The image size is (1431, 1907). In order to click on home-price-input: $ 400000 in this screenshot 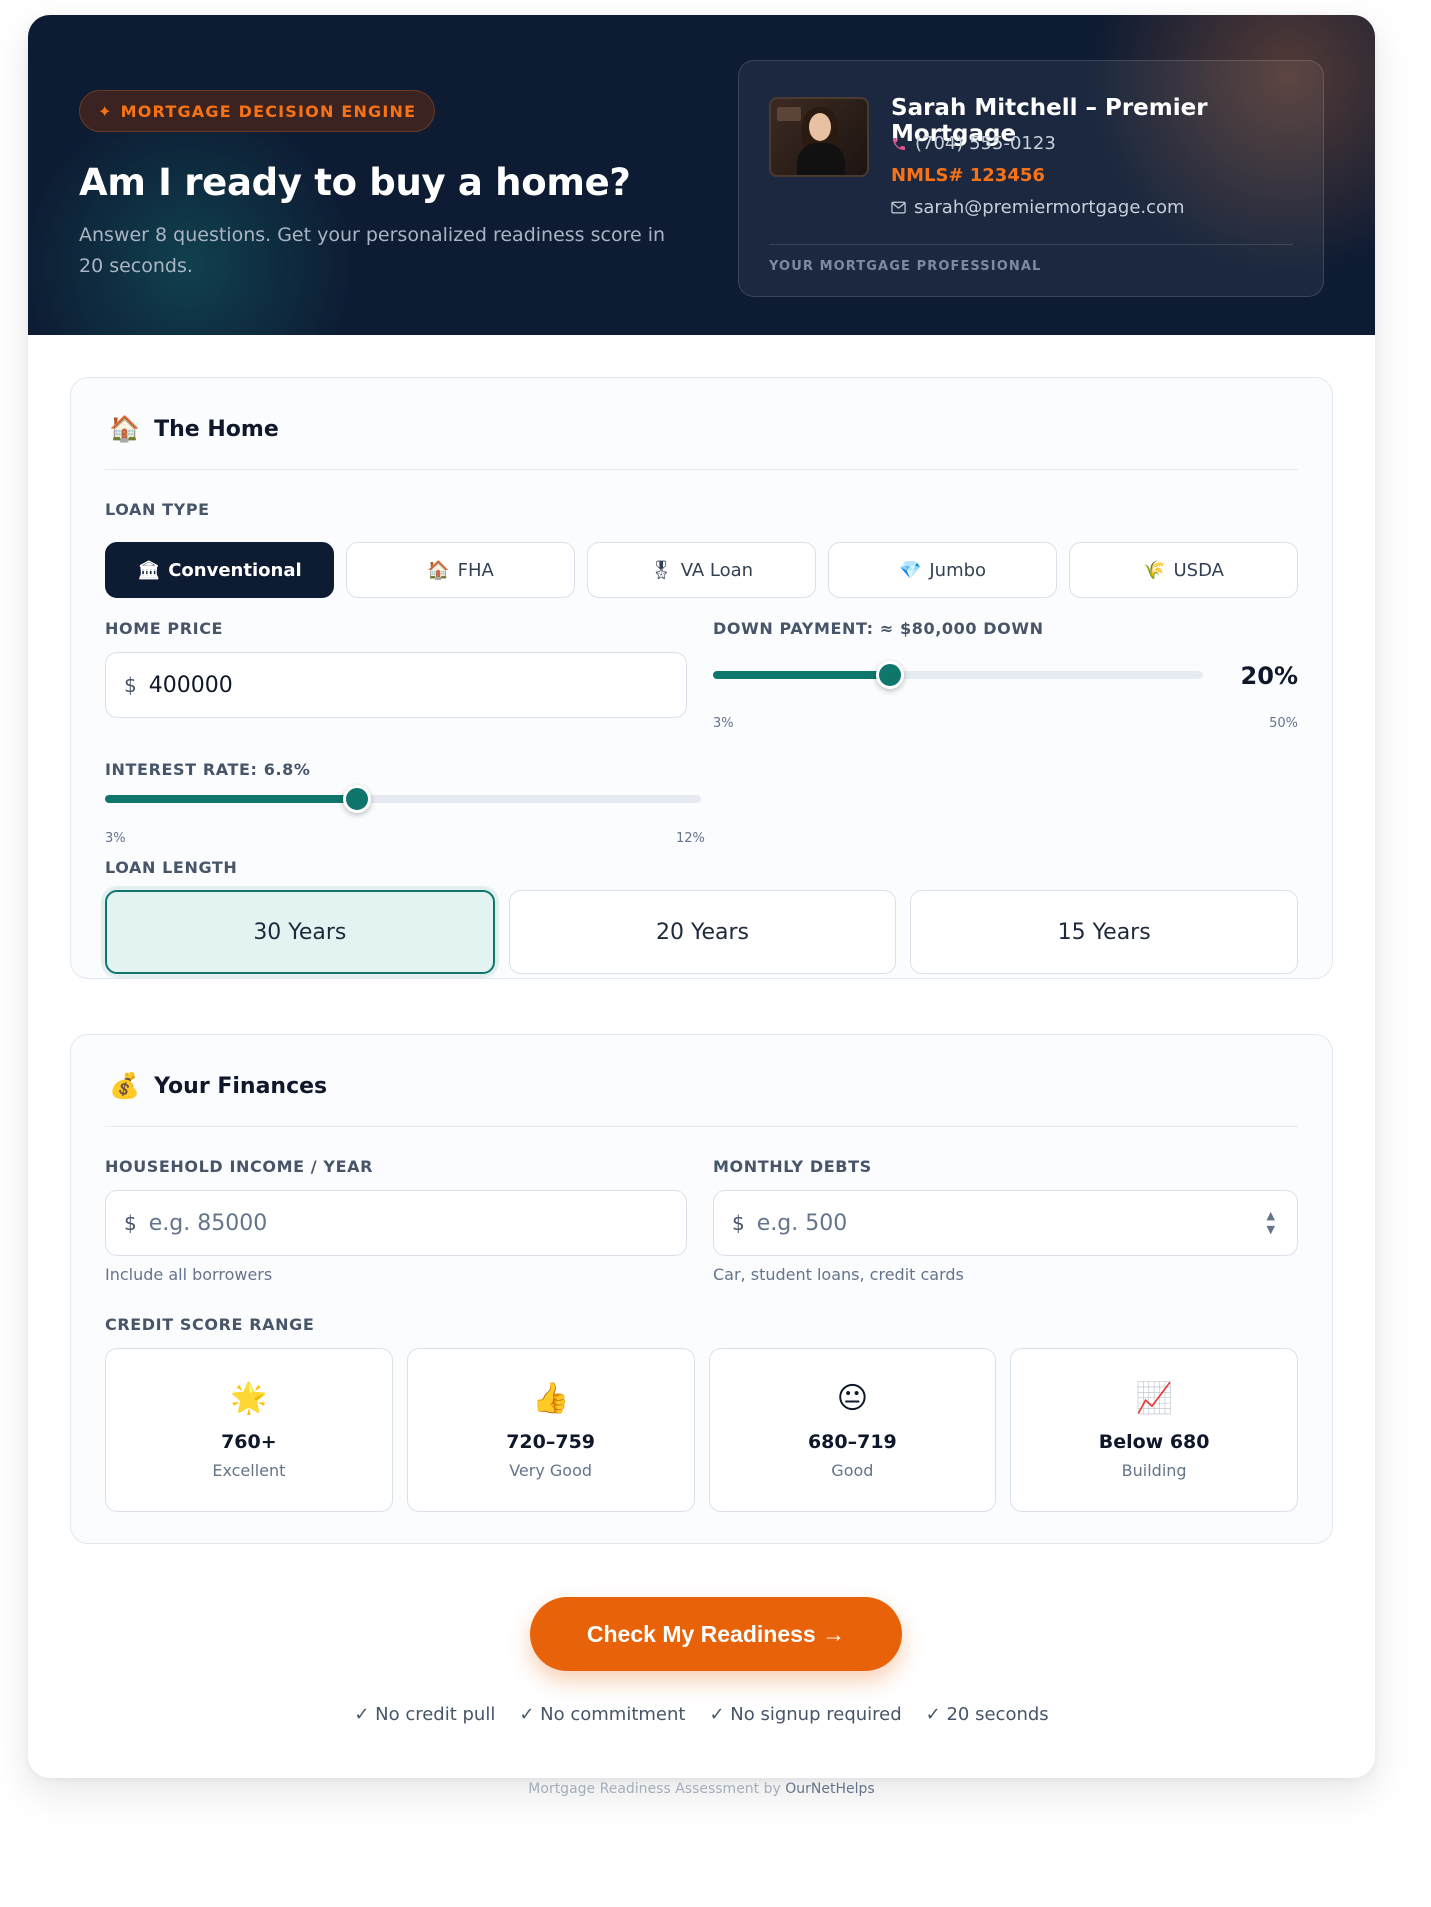, I will do `click(396, 685)`.